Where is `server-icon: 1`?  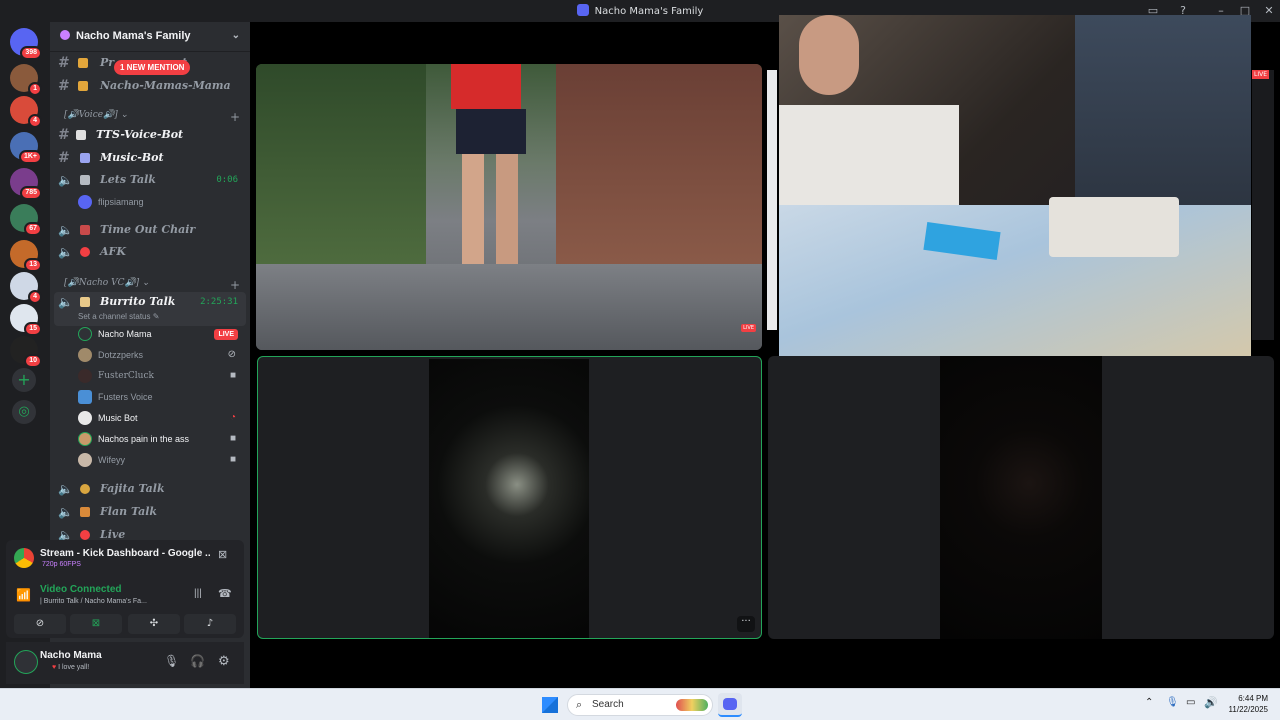
server-icon: 1 is located at coordinates (26, 80).